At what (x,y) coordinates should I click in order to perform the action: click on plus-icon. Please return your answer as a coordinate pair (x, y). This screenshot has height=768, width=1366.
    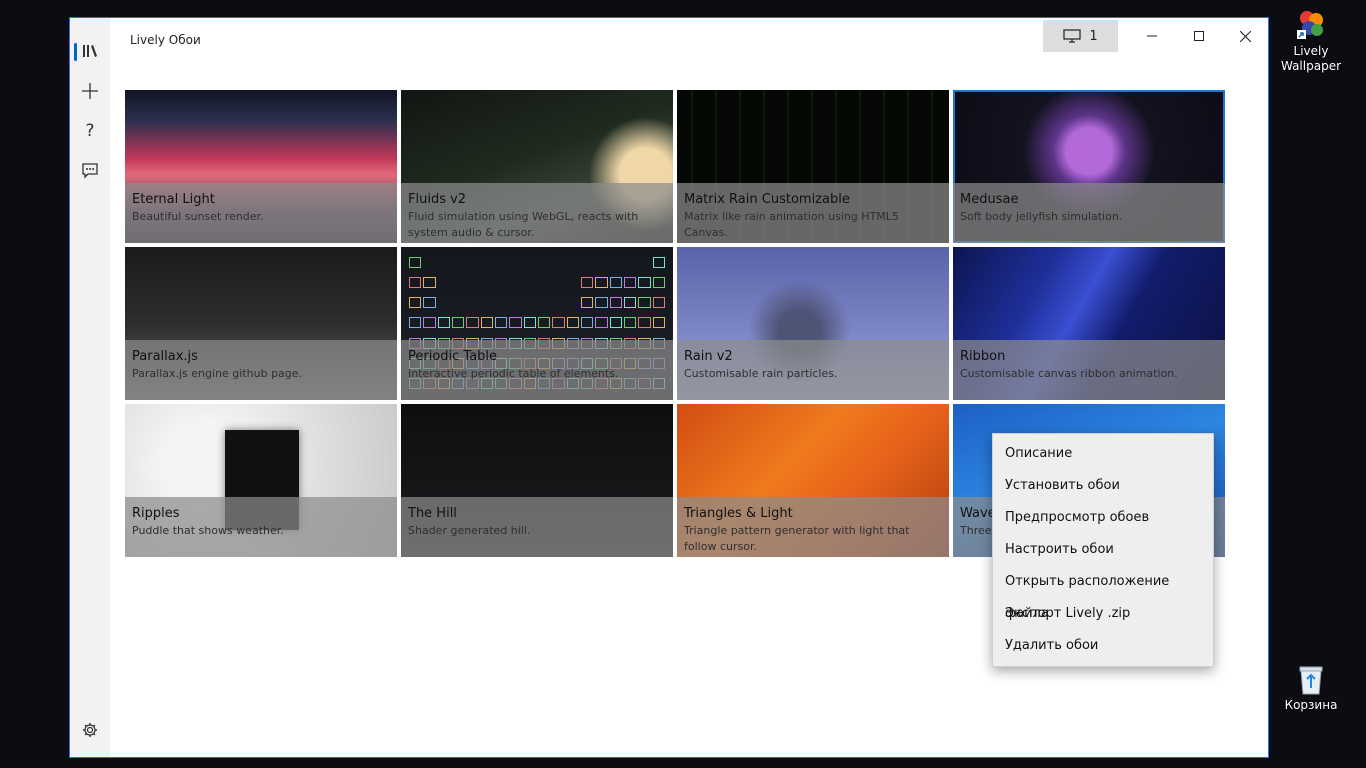
    Looking at the image, I should click on (90, 91).